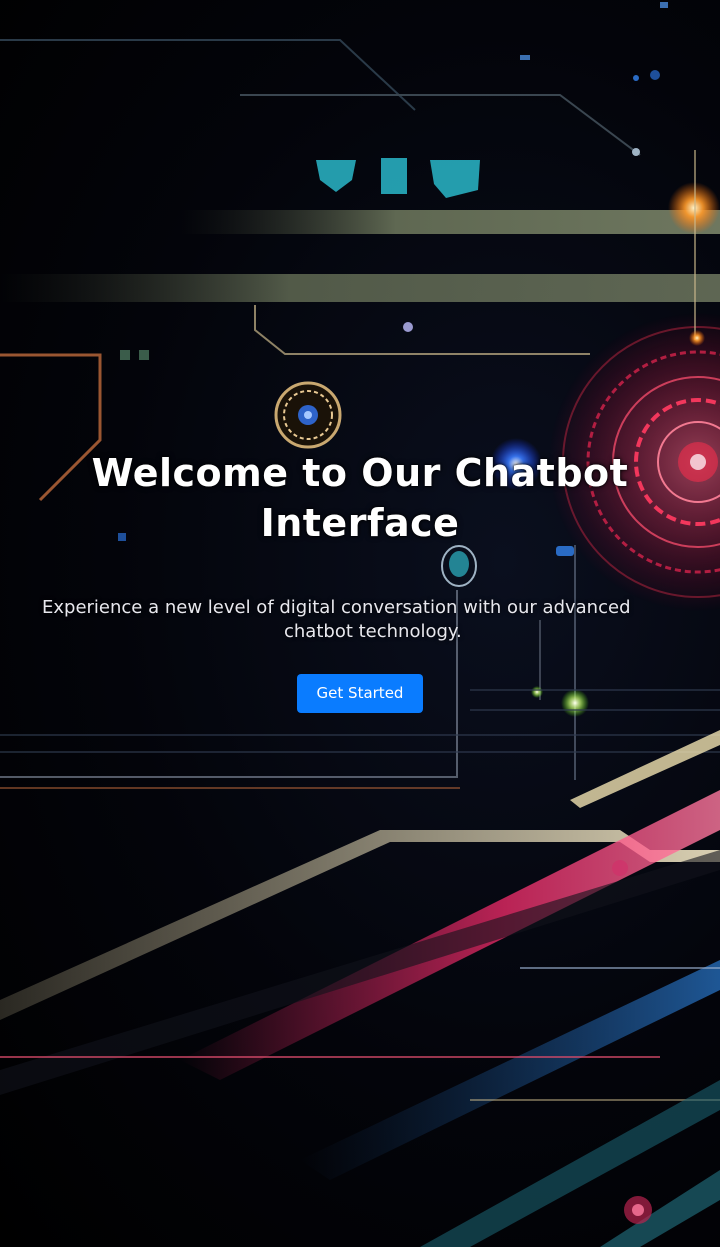 The height and width of the screenshot is (1247, 720). What do you see at coordinates (308, 415) in the screenshot?
I see `robot-emblem-icon` at bounding box center [308, 415].